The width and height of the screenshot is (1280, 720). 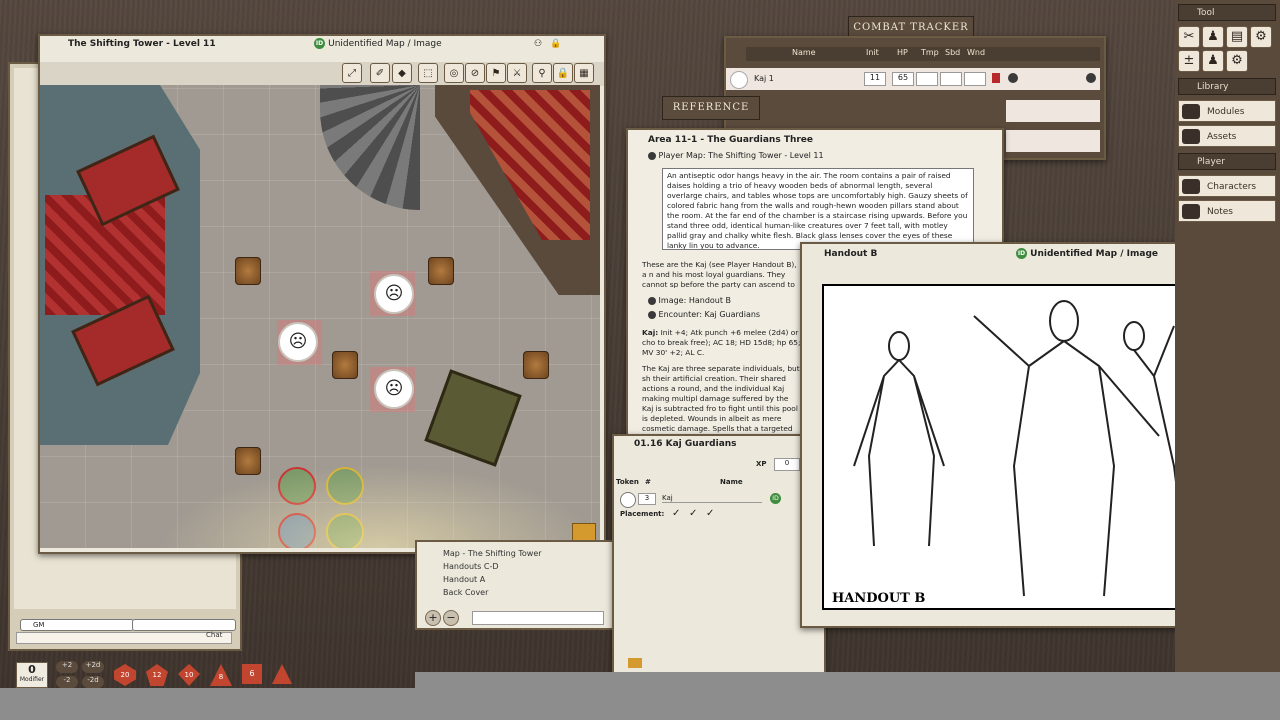 I want to click on add-icon: +, so click(x=433, y=618).